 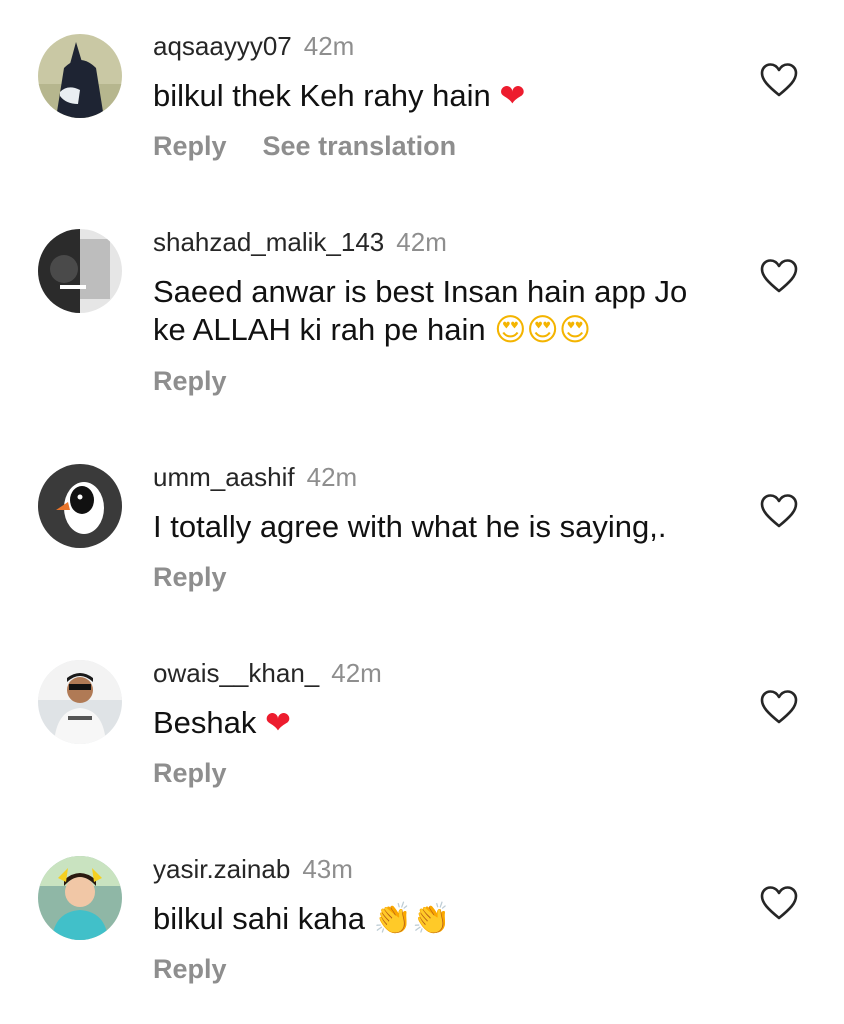 What do you see at coordinates (205, 722) in the screenshot?
I see `comment-body: Beshak` at bounding box center [205, 722].